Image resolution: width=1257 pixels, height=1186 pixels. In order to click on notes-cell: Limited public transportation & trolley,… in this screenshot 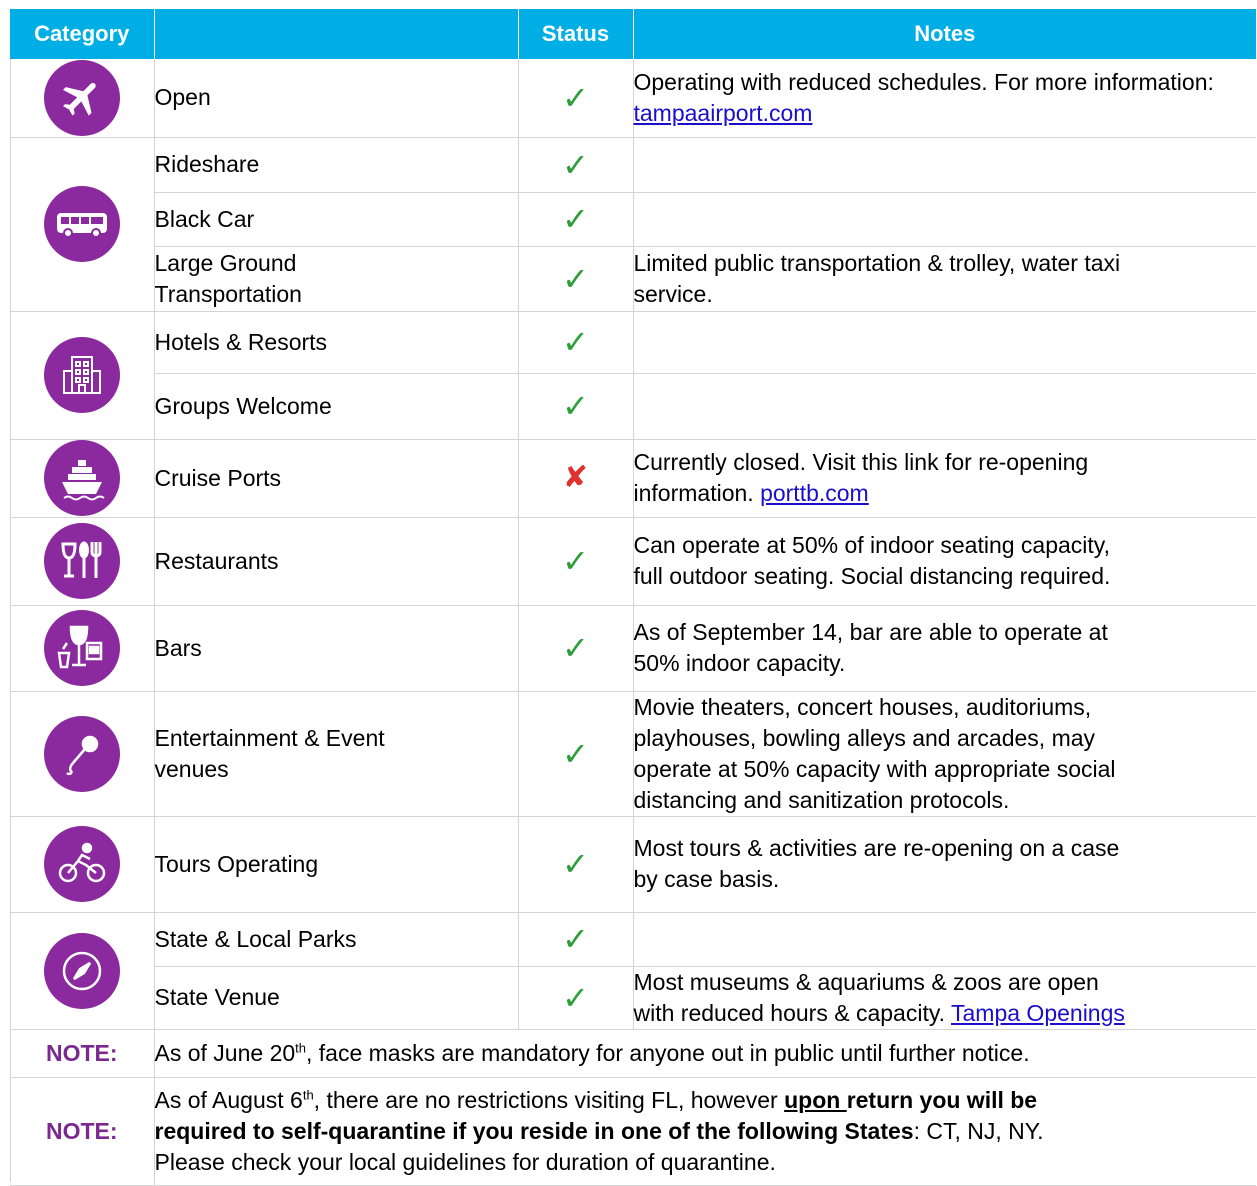, I will do `click(944, 279)`.